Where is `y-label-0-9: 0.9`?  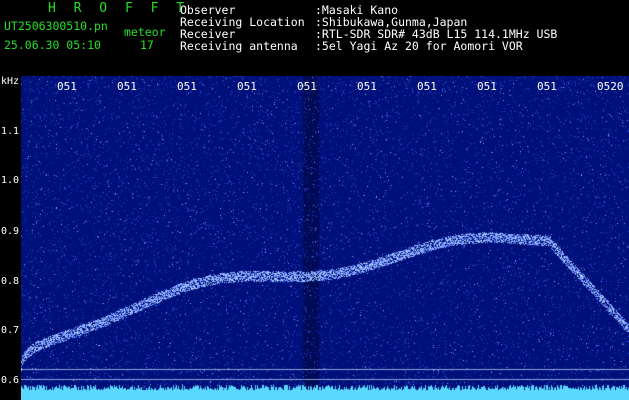
y-label-0-9: 0.9 is located at coordinates (10, 231).